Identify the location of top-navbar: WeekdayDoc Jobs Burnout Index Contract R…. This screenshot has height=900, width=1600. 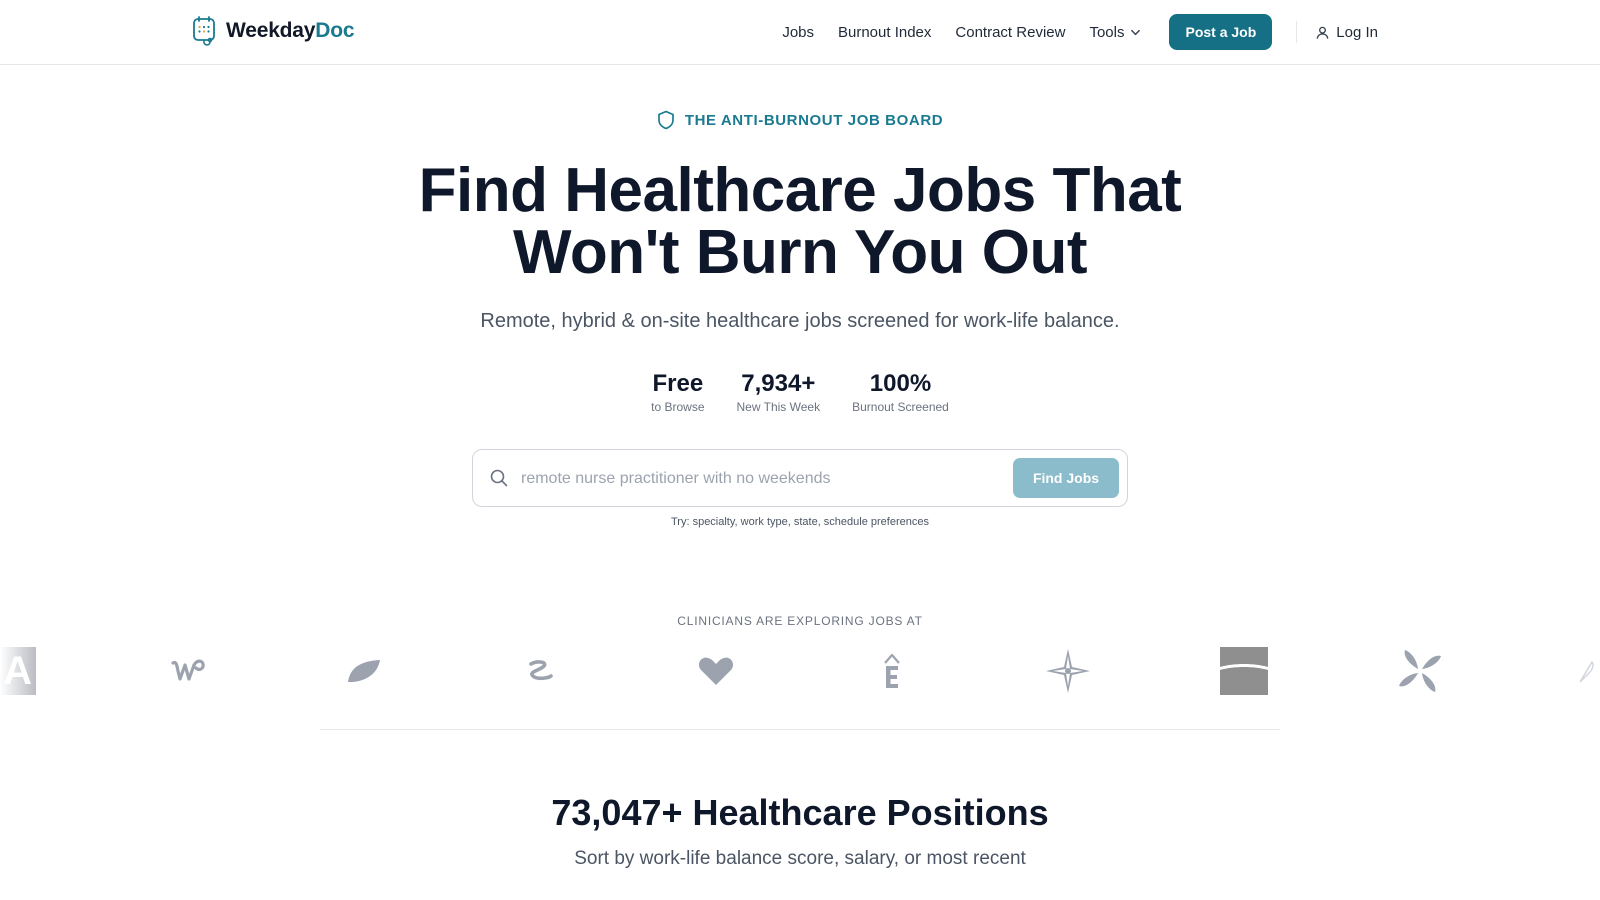
(800, 32).